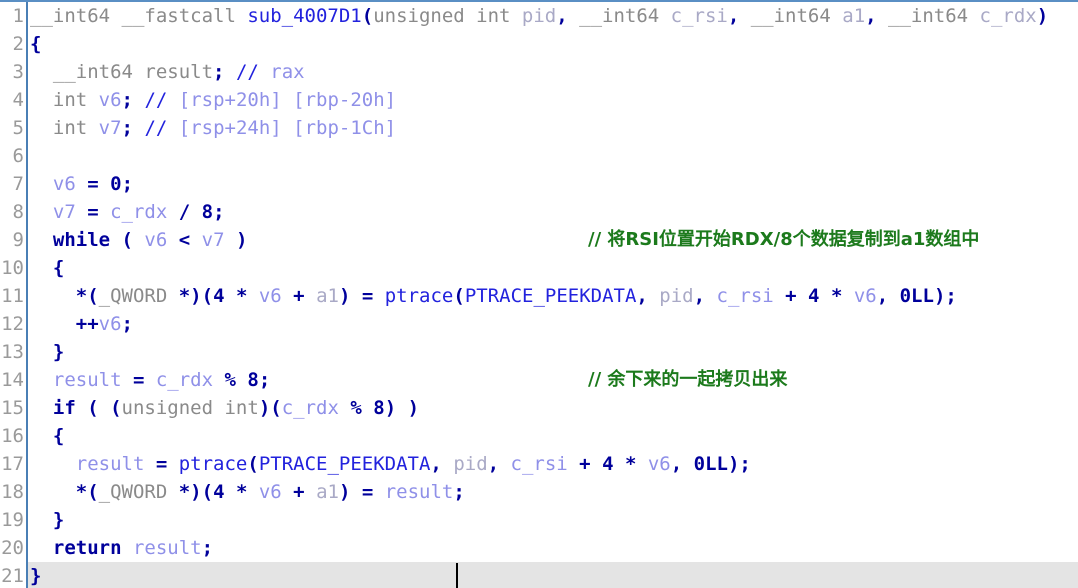  I want to click on line-number: 11, so click(12, 296).